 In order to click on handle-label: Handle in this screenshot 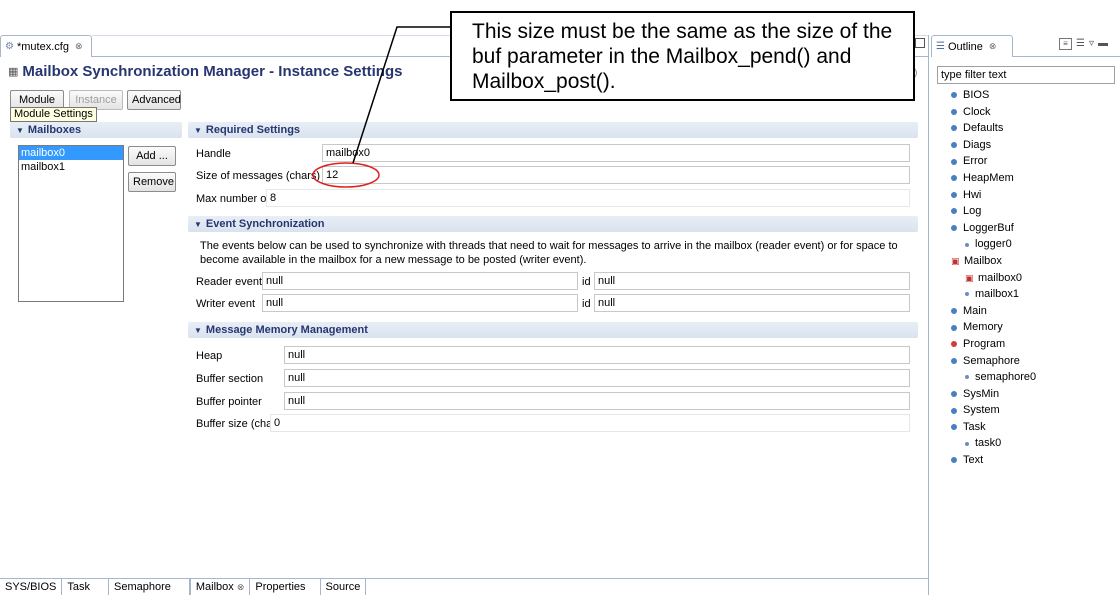, I will do `click(213, 154)`.